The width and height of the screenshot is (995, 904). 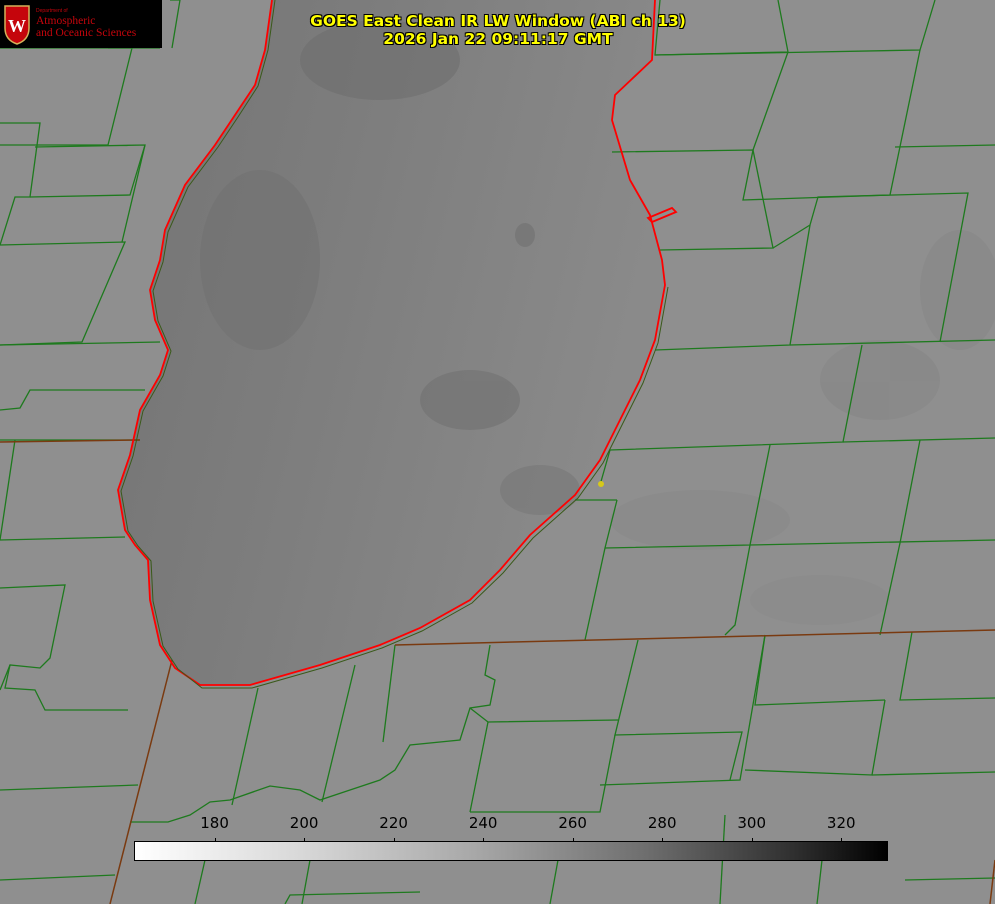 What do you see at coordinates (86, 32) in the screenshot?
I see `logo-line-2: and Oceanic Sciences` at bounding box center [86, 32].